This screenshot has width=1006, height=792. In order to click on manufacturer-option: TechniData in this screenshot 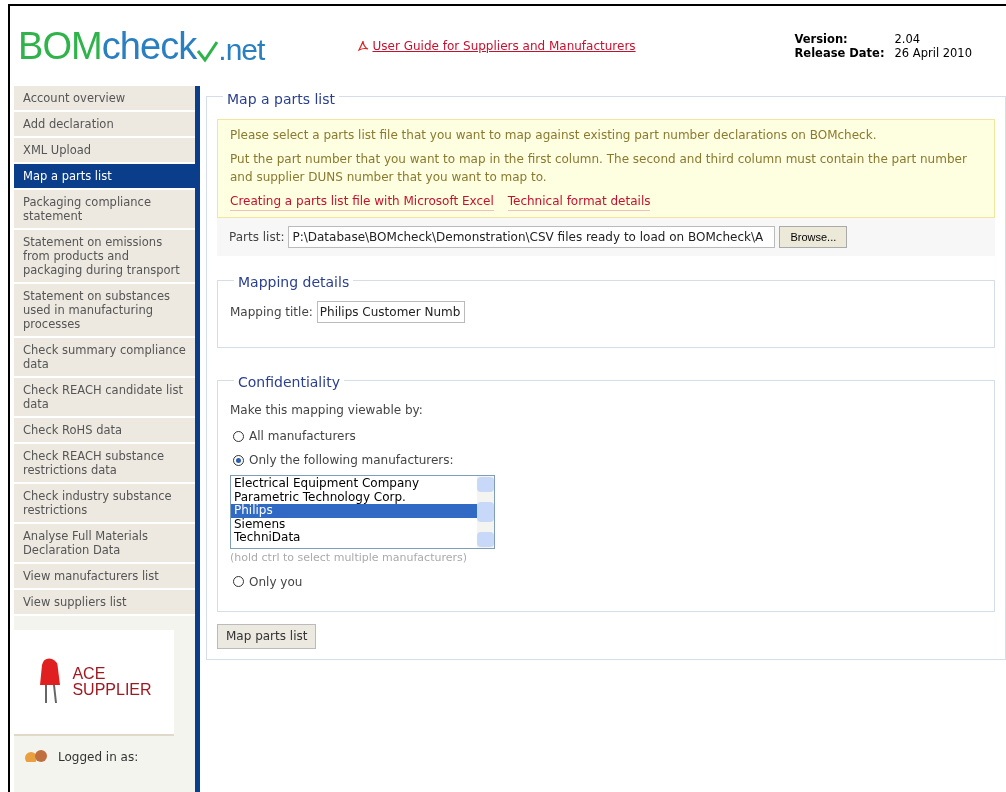, I will do `click(354, 538)`.